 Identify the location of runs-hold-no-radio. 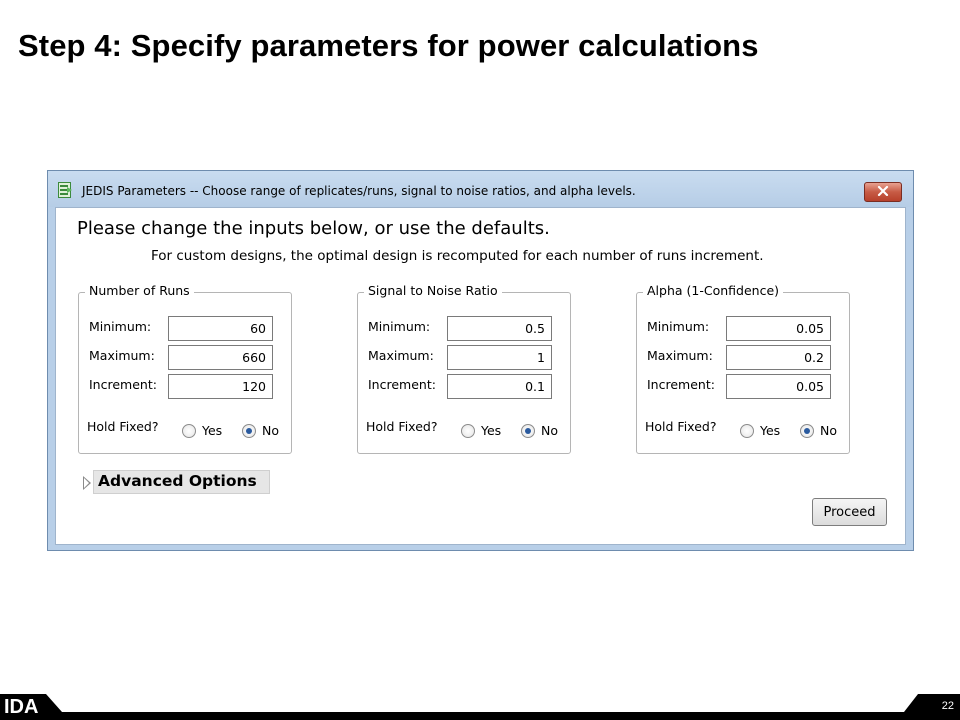
(249, 431).